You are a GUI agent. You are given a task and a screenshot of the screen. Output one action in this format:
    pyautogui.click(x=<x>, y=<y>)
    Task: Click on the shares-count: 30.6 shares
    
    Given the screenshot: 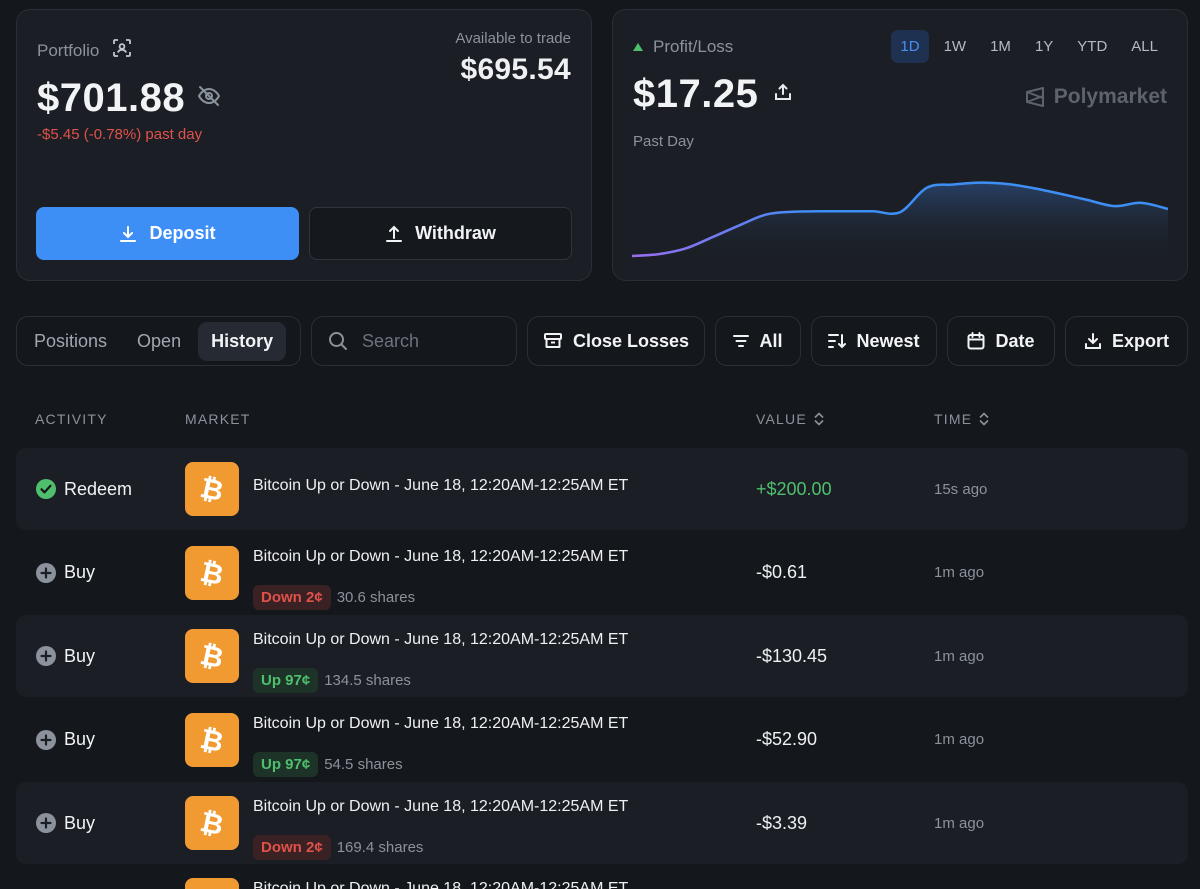 What is the action you would take?
    pyautogui.click(x=376, y=597)
    